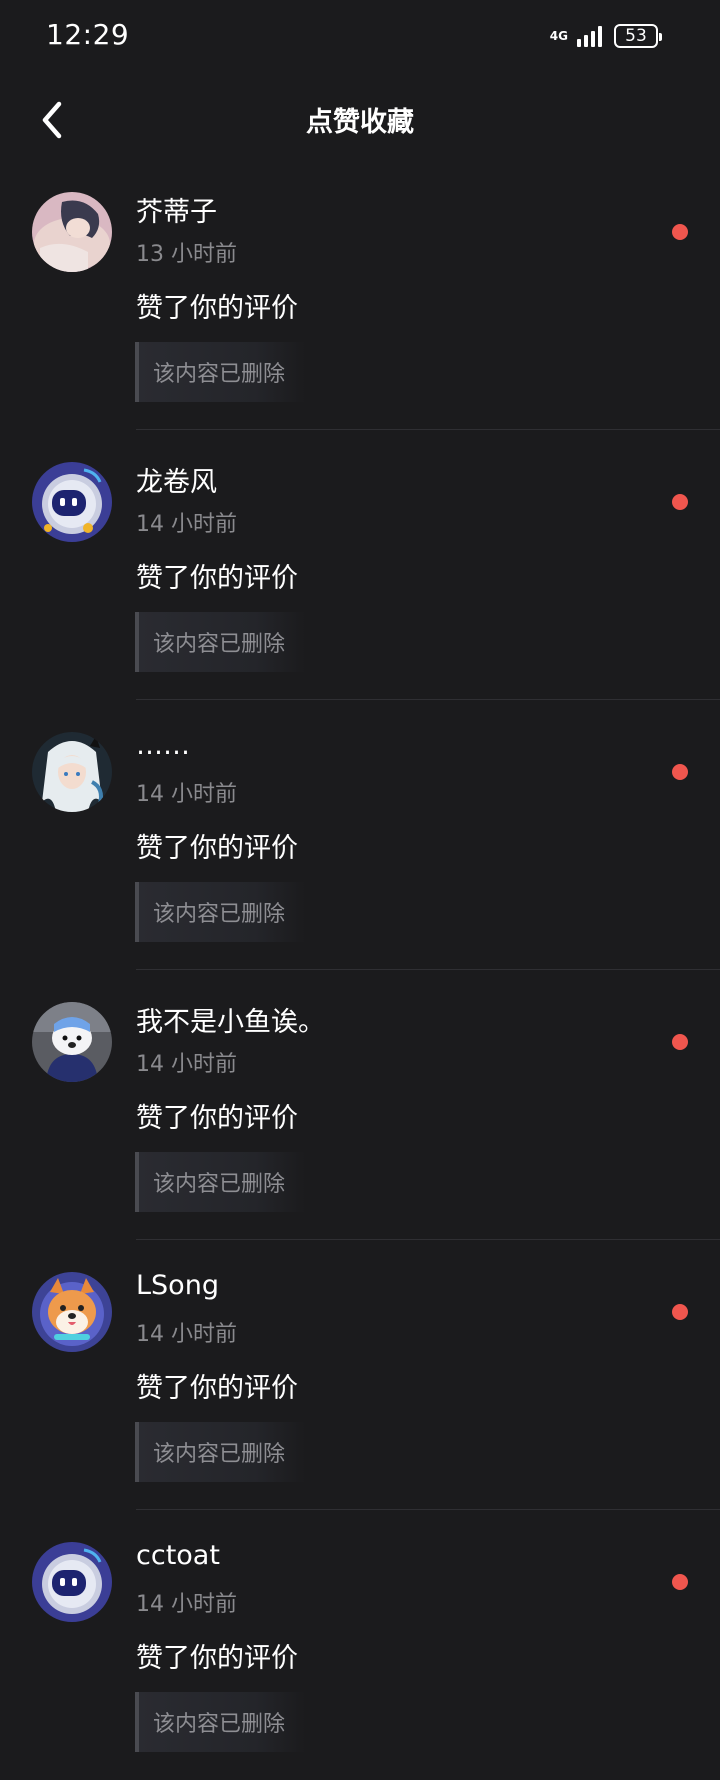 This screenshot has width=720, height=1780. What do you see at coordinates (230, 1019) in the screenshot?
I see `user-name: 我不是小鱼诶。` at bounding box center [230, 1019].